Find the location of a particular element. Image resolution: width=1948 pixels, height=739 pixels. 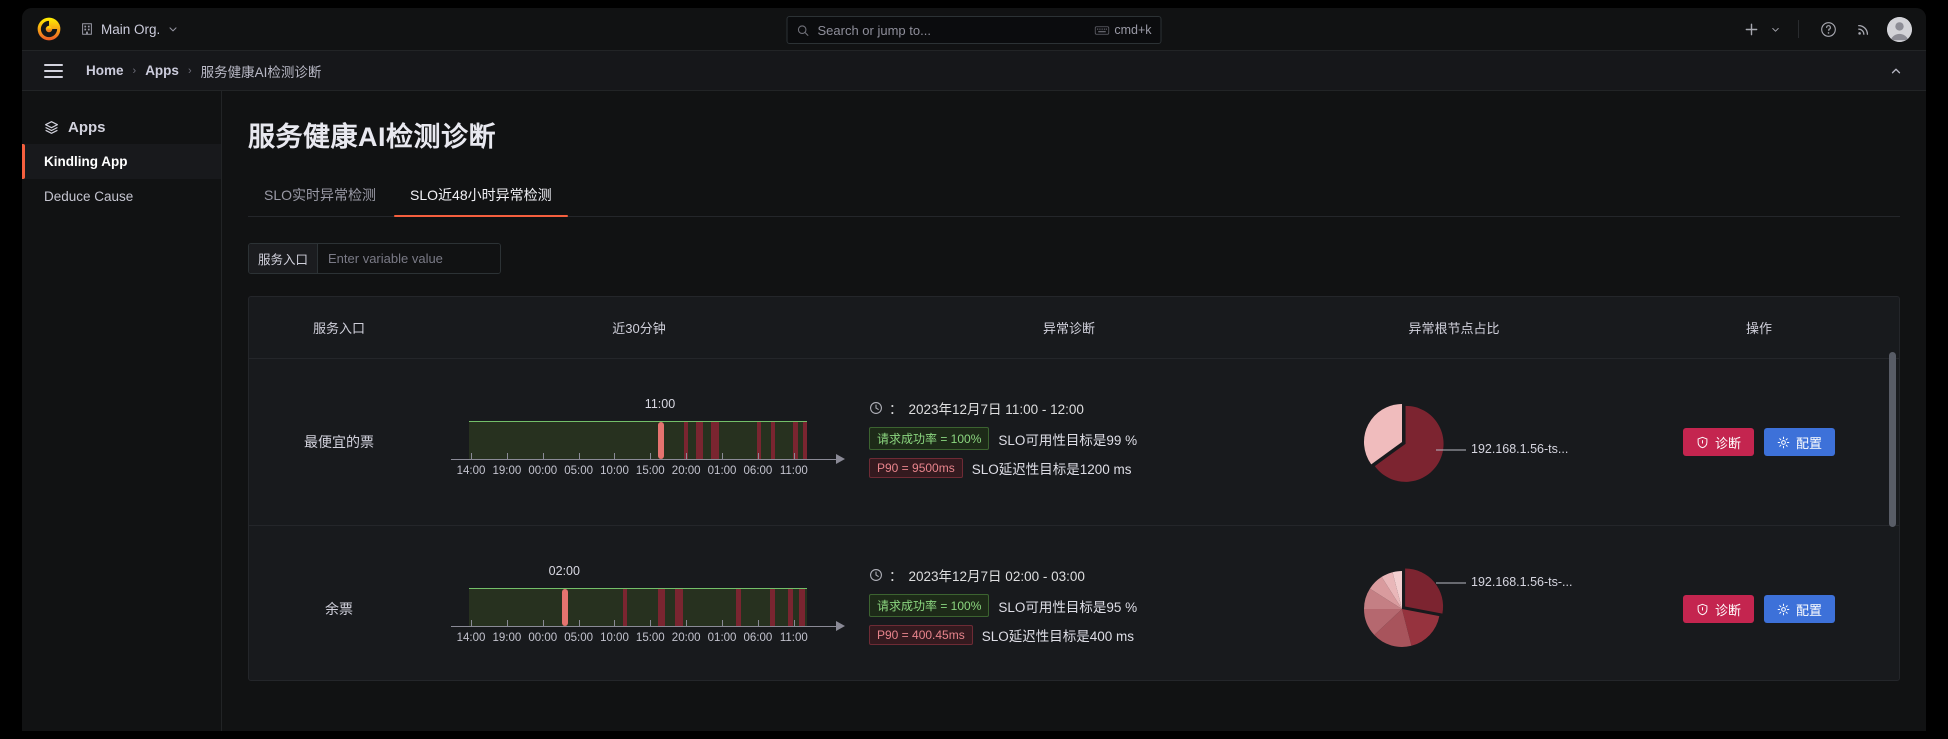

rss-icon is located at coordinates (1862, 29).